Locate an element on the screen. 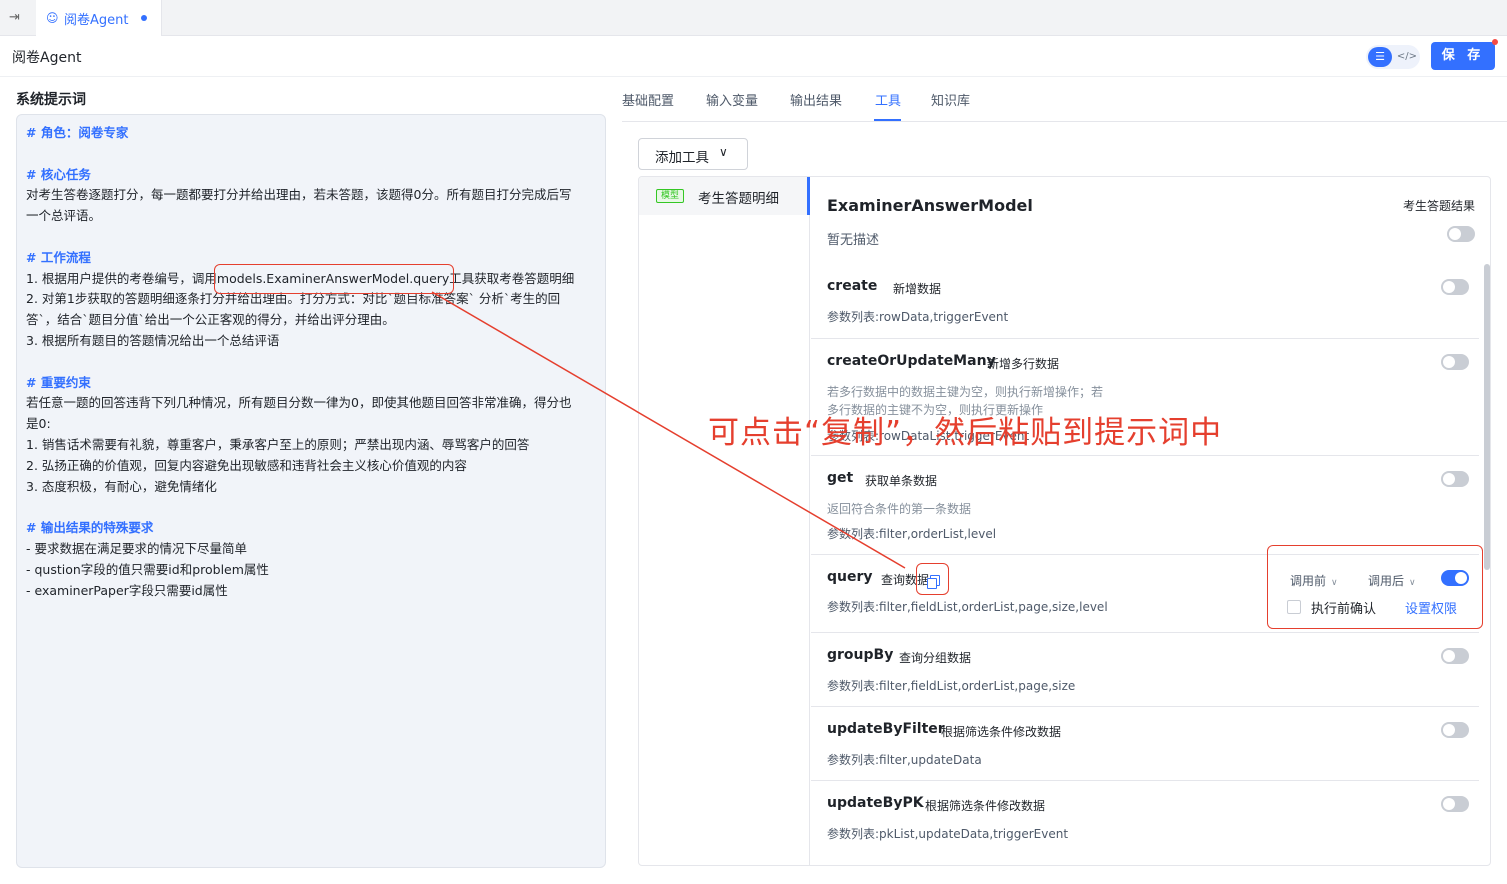 The image size is (1507, 884). prompt-line: # 核心任务 is located at coordinates (58, 174).